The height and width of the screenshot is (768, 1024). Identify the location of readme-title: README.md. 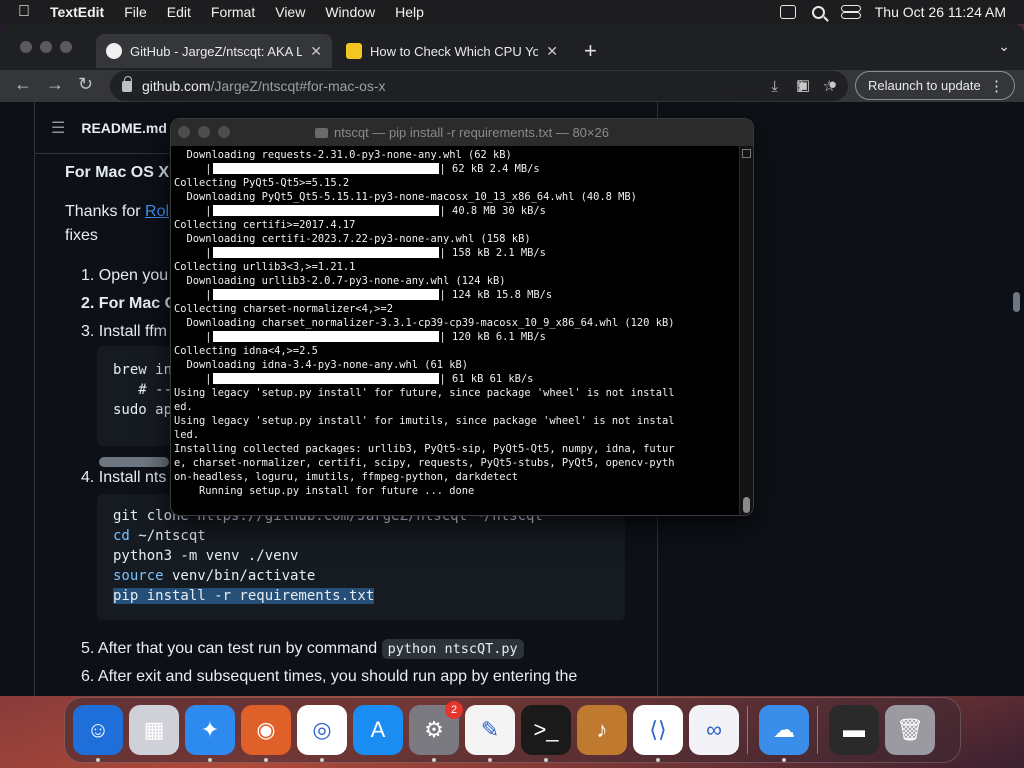
(124, 128).